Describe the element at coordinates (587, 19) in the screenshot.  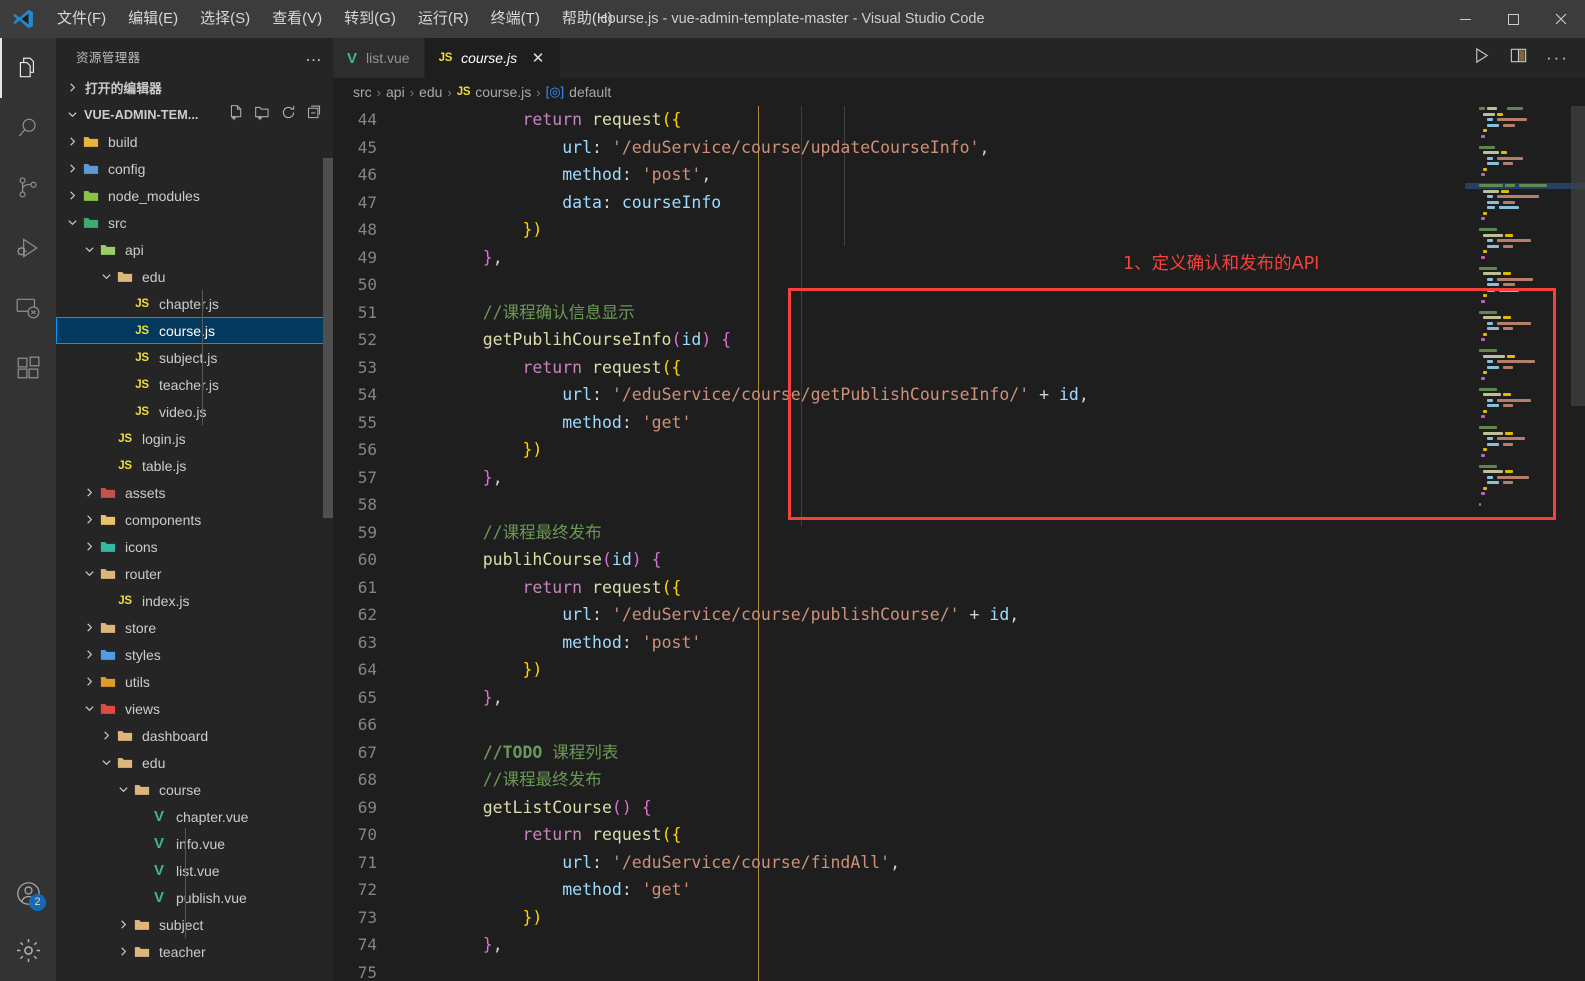
I see `menu-help: 帮助(H)` at that location.